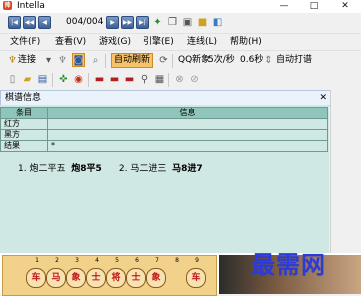 The height and width of the screenshot is (296, 361). Describe the element at coordinates (62, 60) in the screenshot. I see `disconnect-icon: ♆` at that location.